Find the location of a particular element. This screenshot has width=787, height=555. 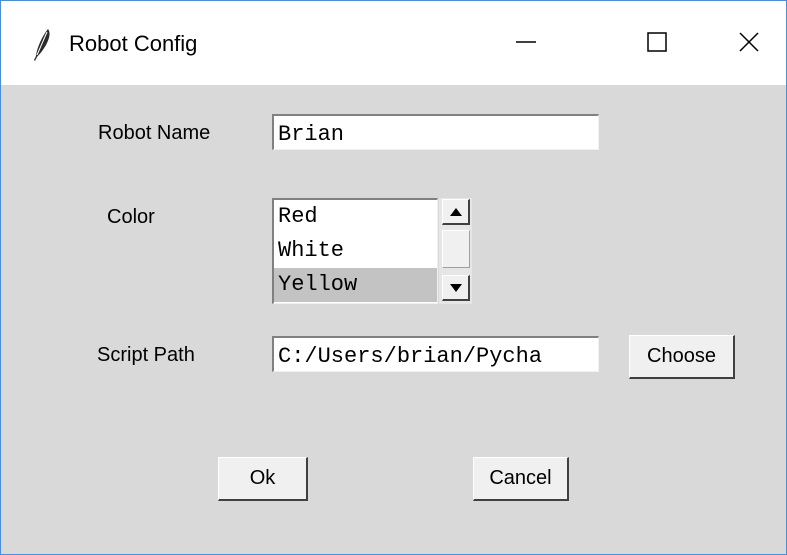

robot-name-input is located at coordinates (435, 132).